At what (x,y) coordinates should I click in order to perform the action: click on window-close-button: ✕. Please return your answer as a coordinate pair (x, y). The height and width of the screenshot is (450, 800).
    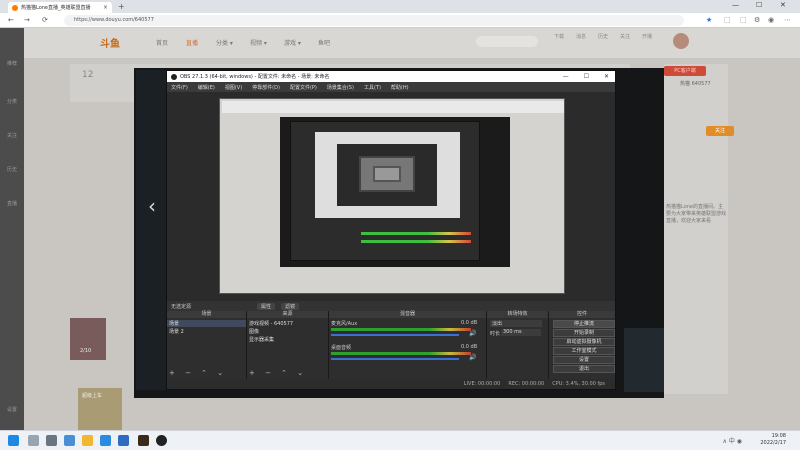
    Looking at the image, I should click on (783, 5).